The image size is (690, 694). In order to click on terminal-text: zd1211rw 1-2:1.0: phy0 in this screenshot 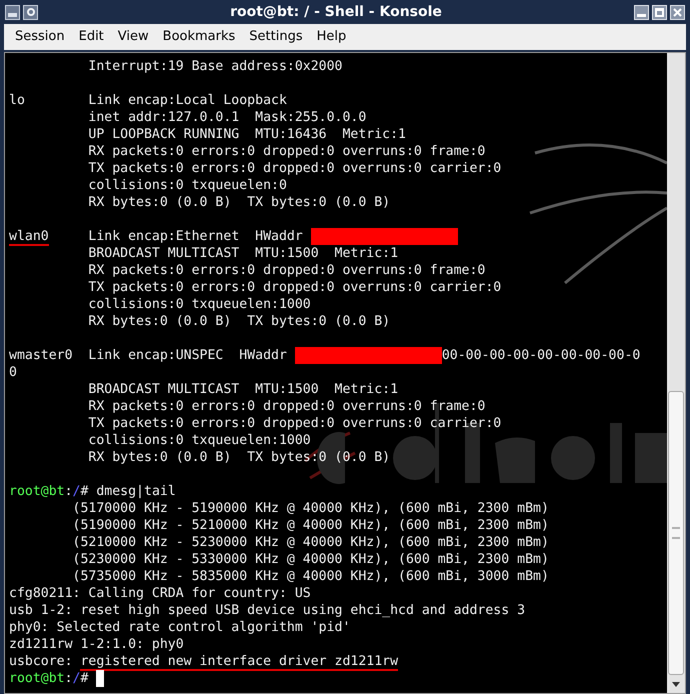, I will do `click(96, 644)`.